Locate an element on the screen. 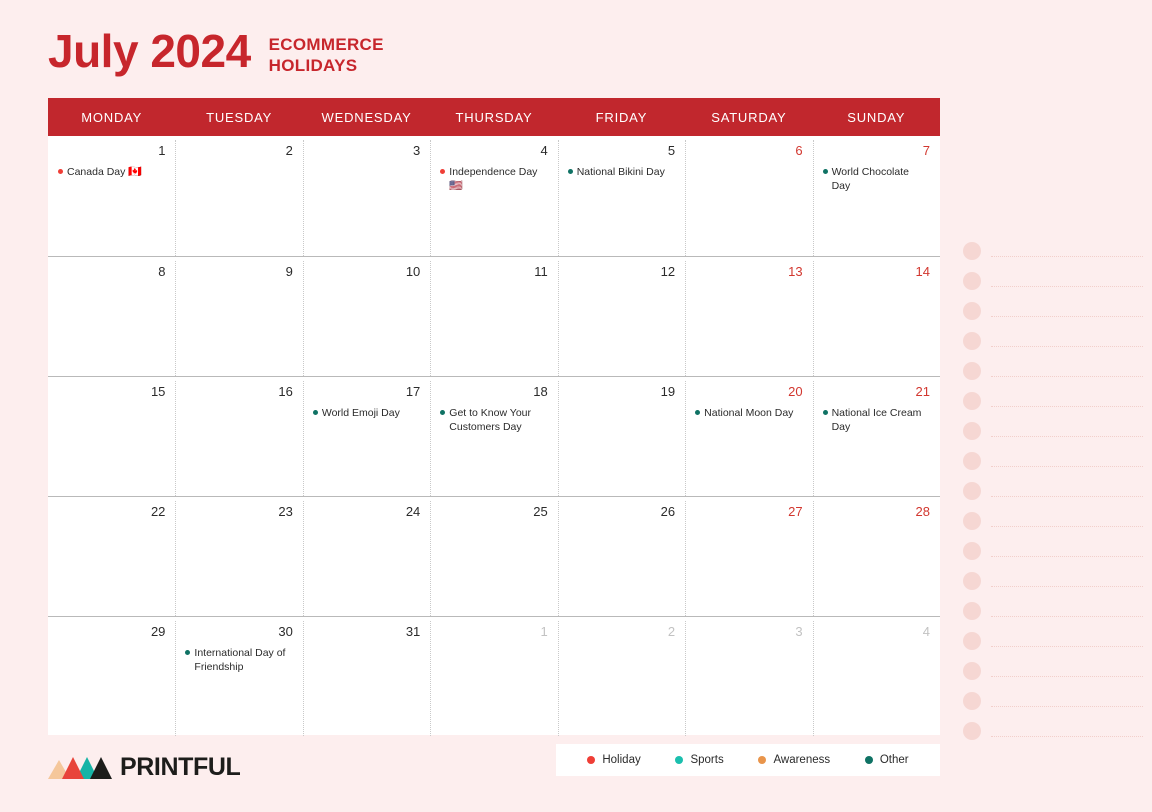 The image size is (1152, 812). calendar-event: National Moon Day is located at coordinates (748, 413).